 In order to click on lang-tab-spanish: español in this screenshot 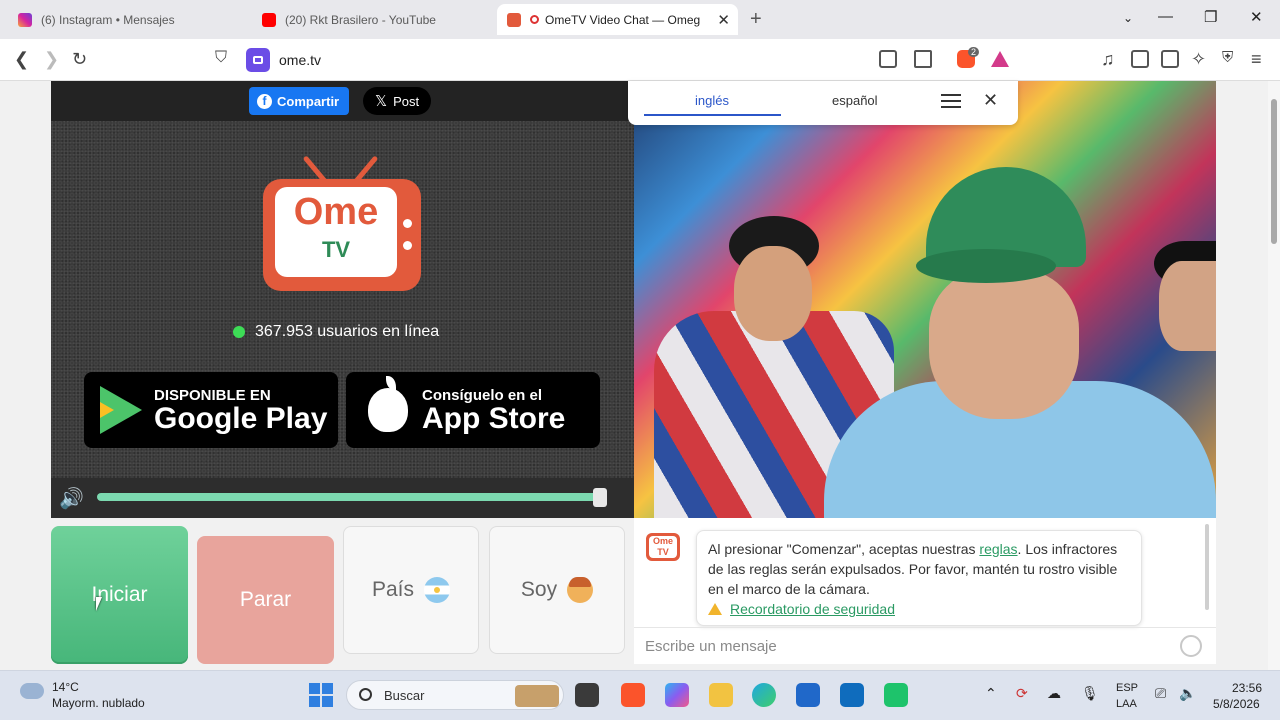, I will do `click(855, 100)`.